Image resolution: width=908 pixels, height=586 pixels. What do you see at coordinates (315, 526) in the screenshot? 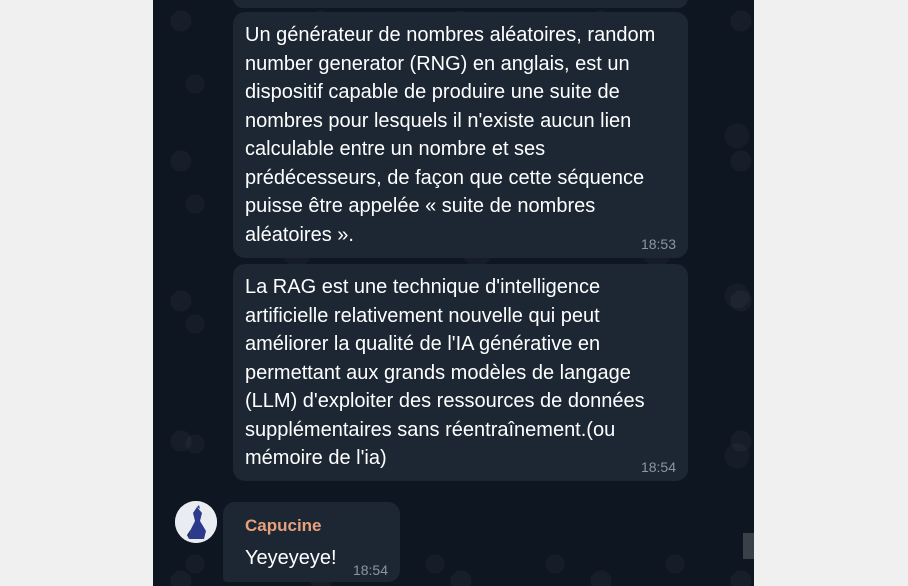
I see `sender-name: Capucine` at bounding box center [315, 526].